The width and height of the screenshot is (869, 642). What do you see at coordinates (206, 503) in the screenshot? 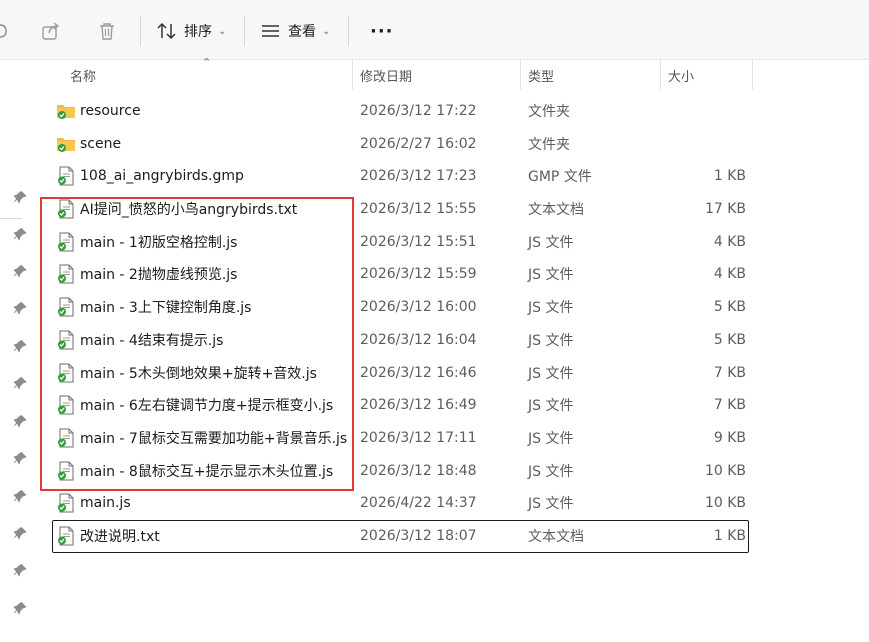
I see `file-name-cell: main.js` at bounding box center [206, 503].